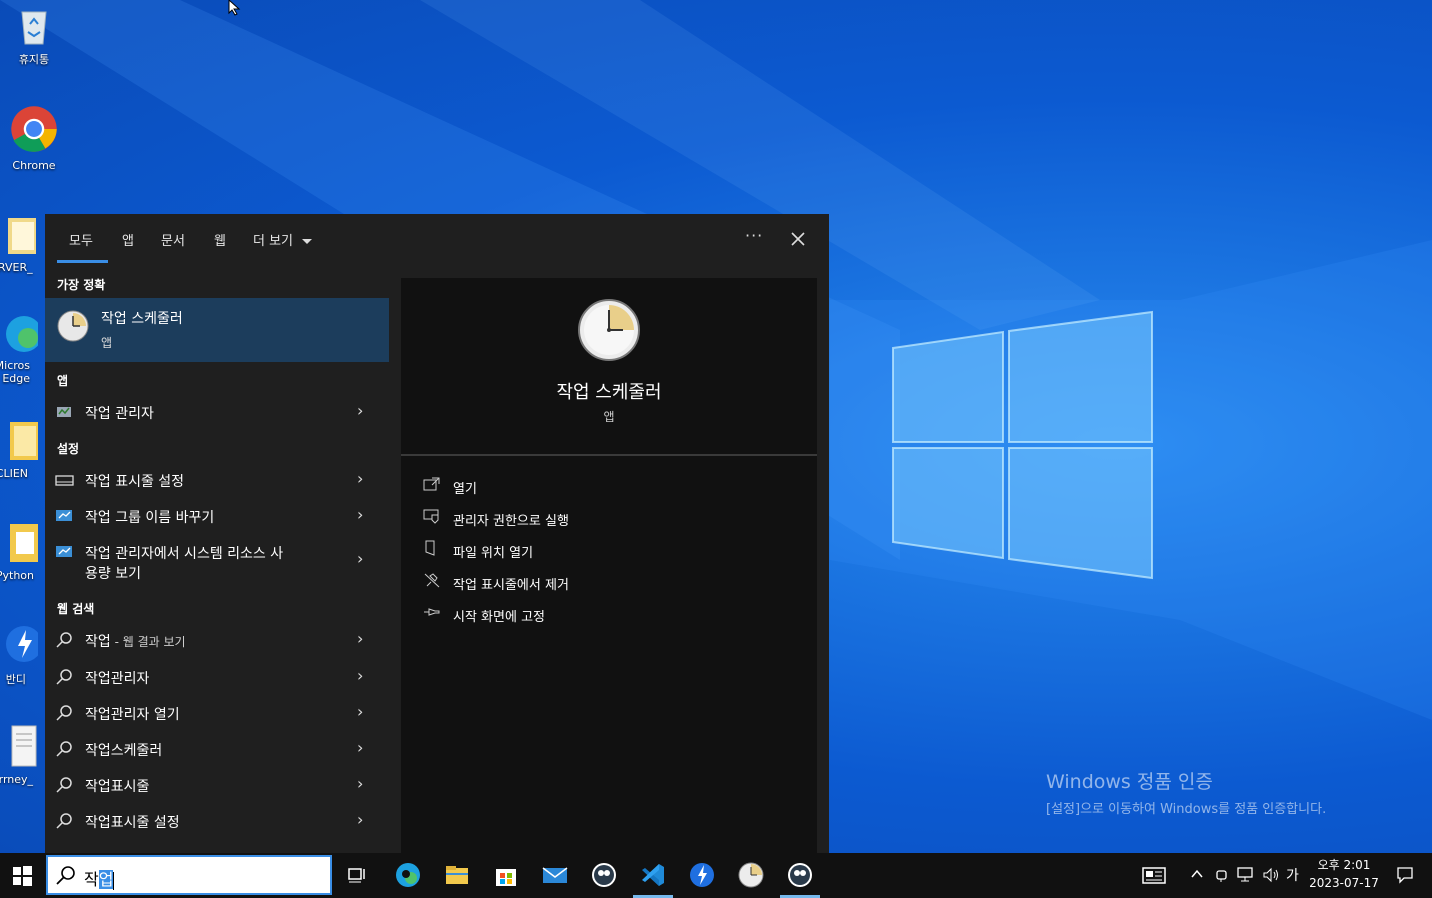  What do you see at coordinates (430, 548) in the screenshot?
I see `file-location-icon` at bounding box center [430, 548].